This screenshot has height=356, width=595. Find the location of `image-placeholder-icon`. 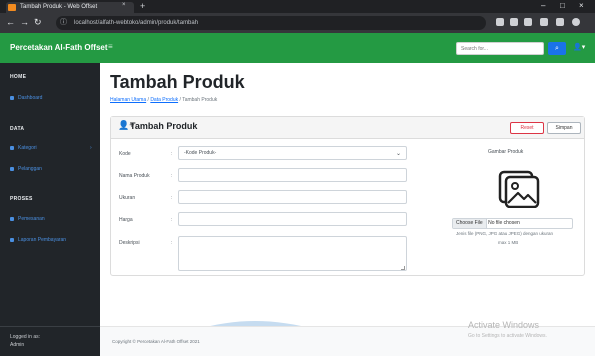

image-placeholder-icon is located at coordinates (519, 189).